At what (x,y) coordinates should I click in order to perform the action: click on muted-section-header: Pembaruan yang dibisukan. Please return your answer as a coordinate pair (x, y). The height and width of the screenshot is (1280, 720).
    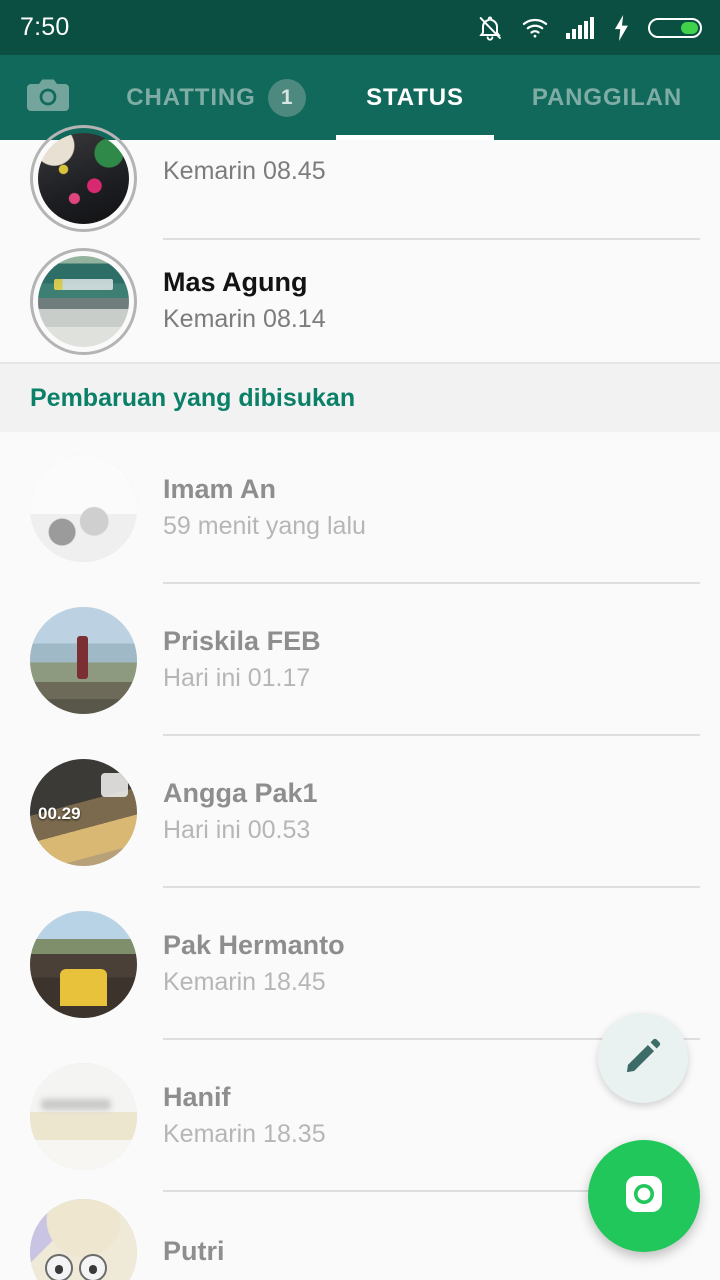
    Looking at the image, I should click on (360, 397).